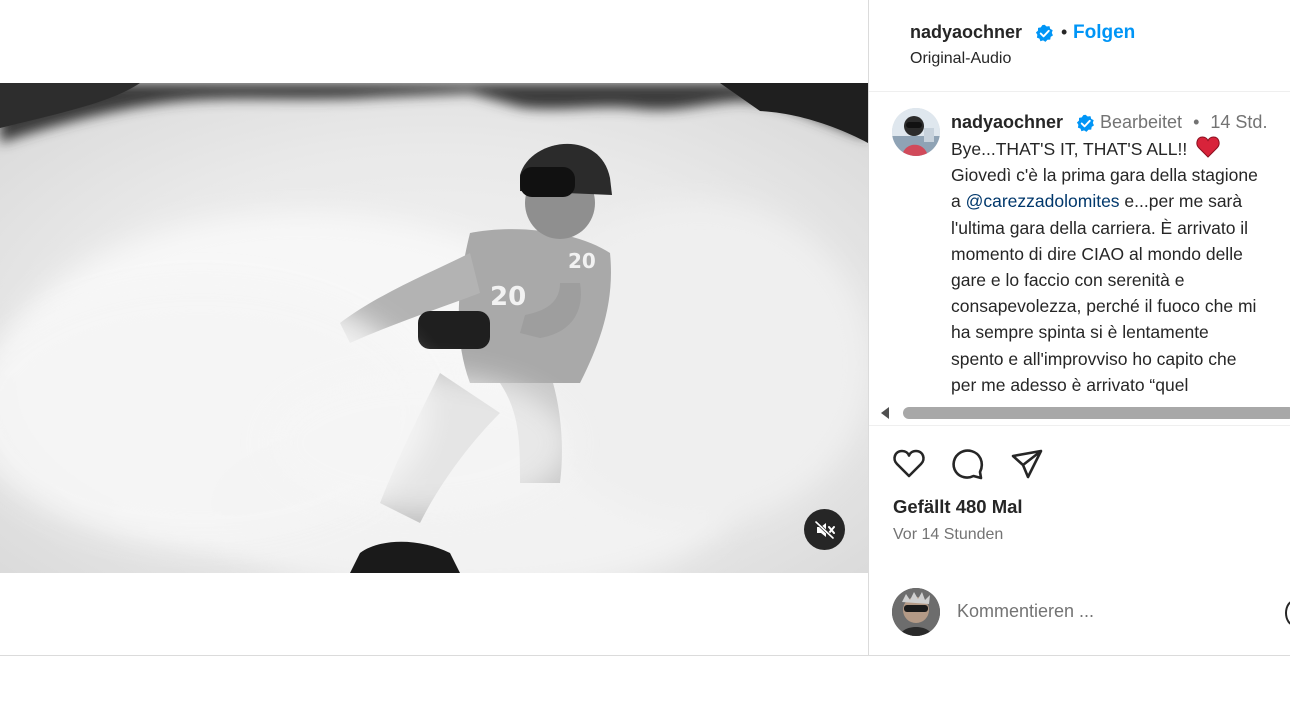 This screenshot has height=726, width=1290. I want to click on caption-line: per me adesso è arrivato “quel, so click(1070, 384).